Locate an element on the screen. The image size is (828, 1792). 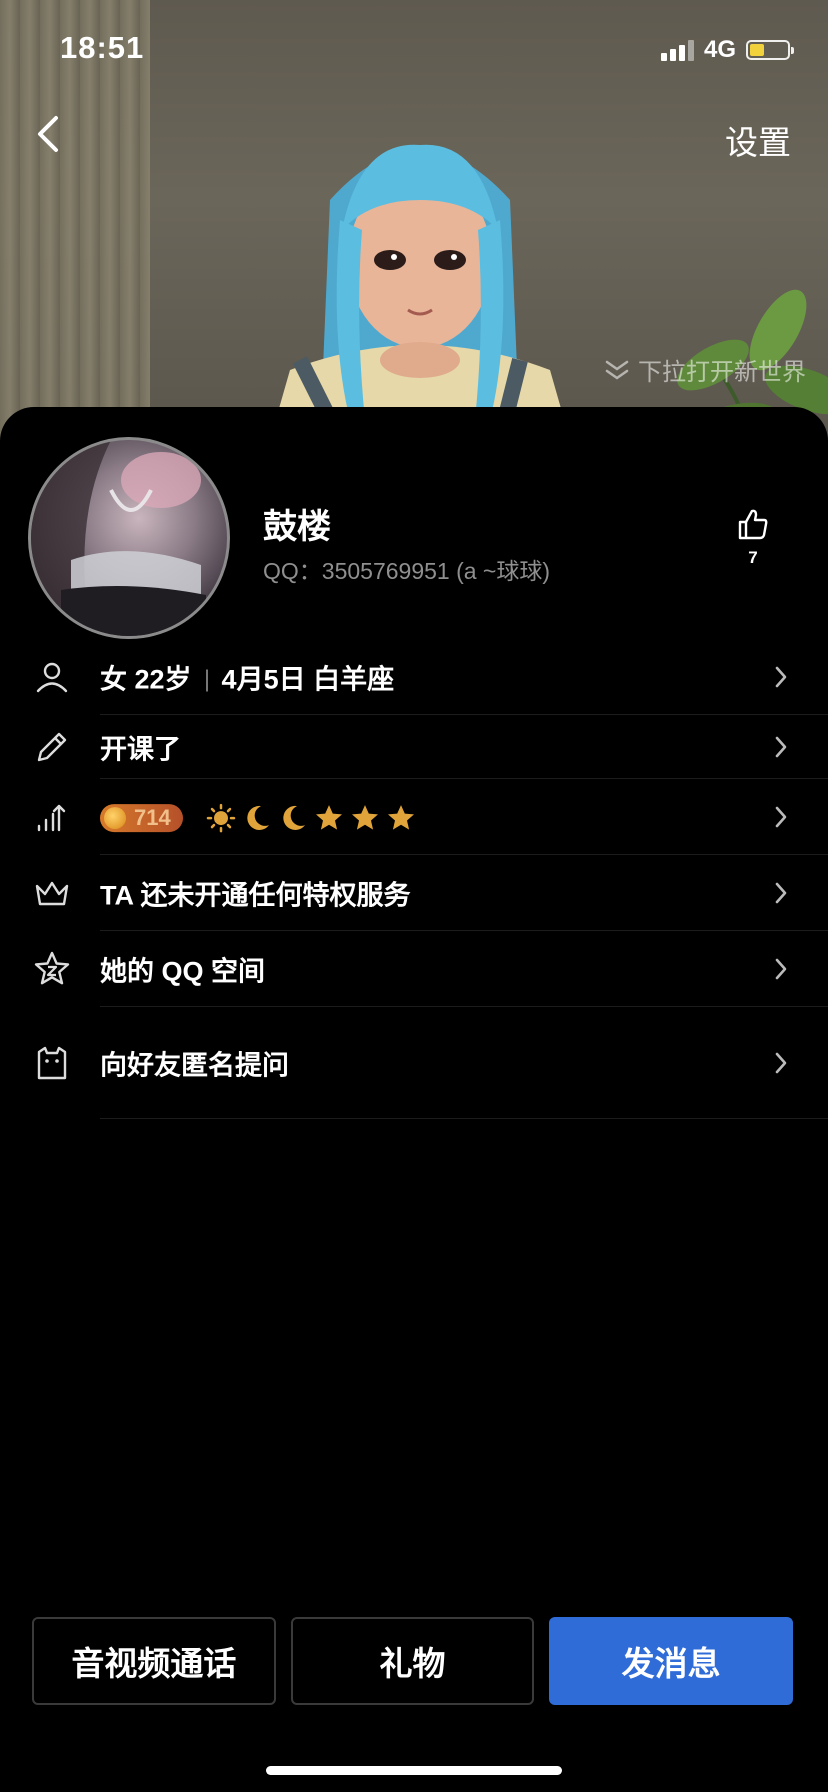
qzone-row: 她的 QQ 空间 is located at coordinates (414, 969).